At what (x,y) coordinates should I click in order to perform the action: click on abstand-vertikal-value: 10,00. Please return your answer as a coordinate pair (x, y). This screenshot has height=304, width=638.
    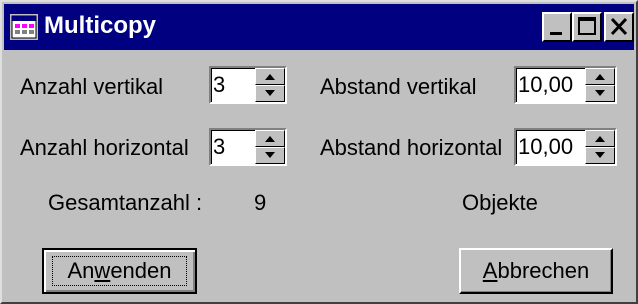
    Looking at the image, I should click on (545, 85).